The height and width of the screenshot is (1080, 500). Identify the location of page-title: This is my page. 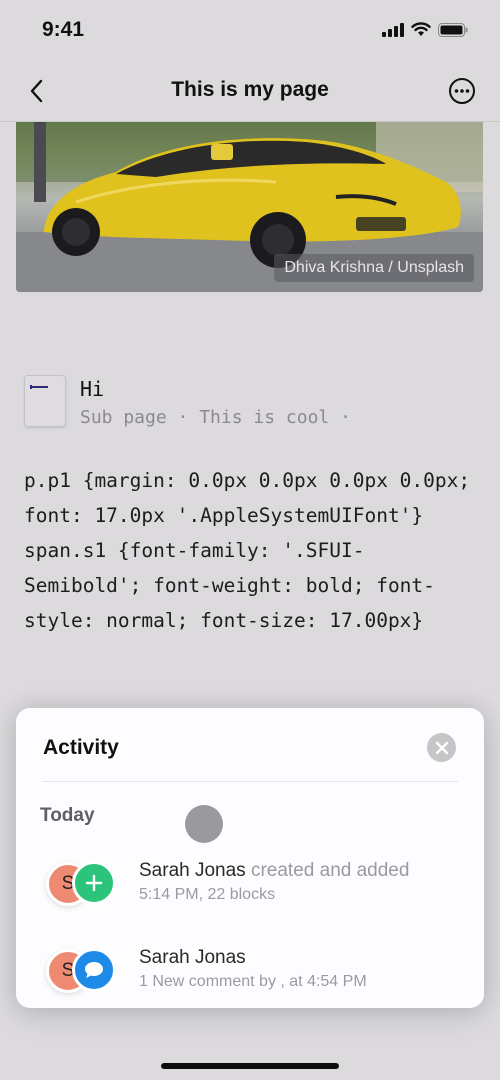
(250, 89).